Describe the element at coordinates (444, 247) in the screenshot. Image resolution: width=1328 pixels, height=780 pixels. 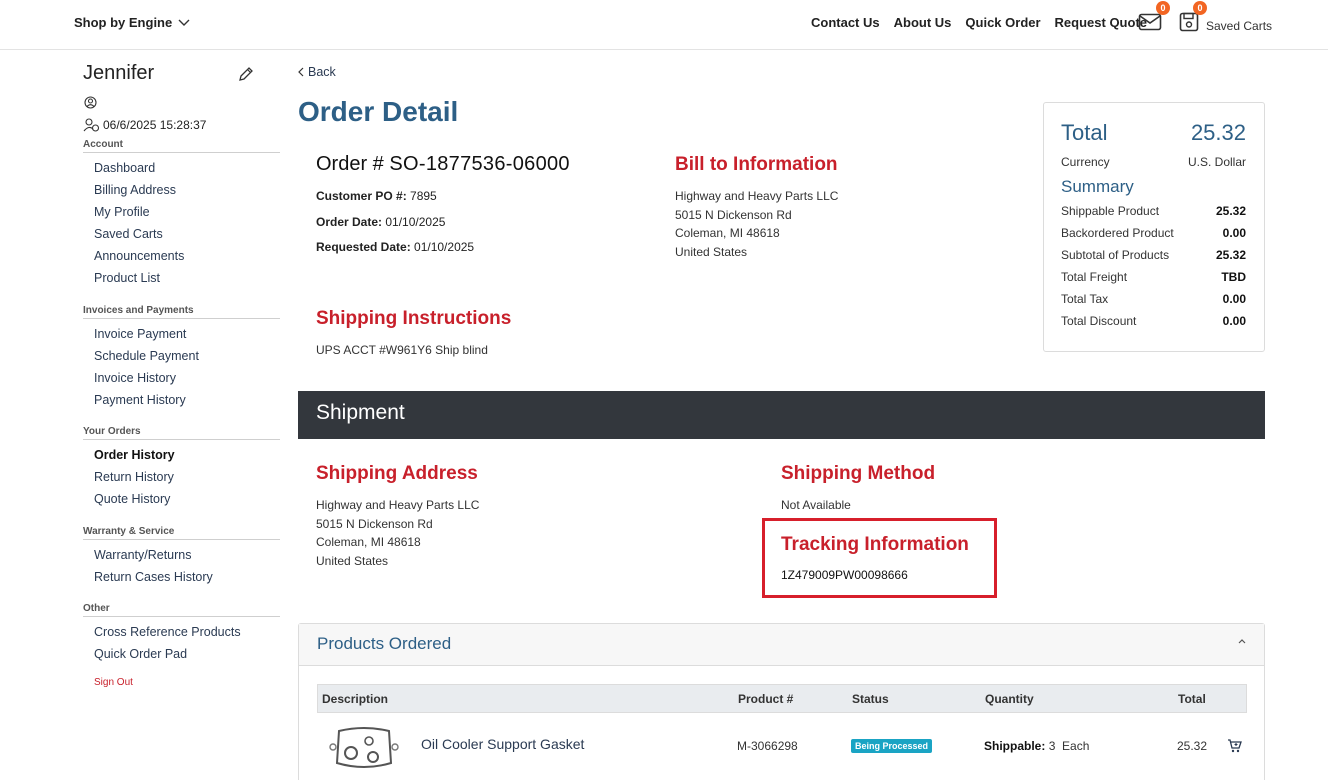
I see `requested-date-value: 01/10/2025` at that location.